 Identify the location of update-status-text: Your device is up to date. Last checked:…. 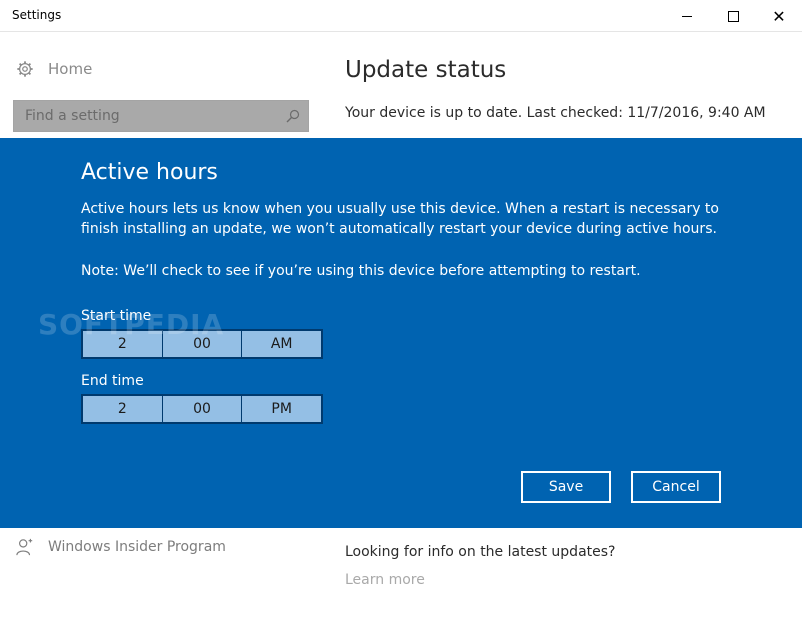
(555, 113).